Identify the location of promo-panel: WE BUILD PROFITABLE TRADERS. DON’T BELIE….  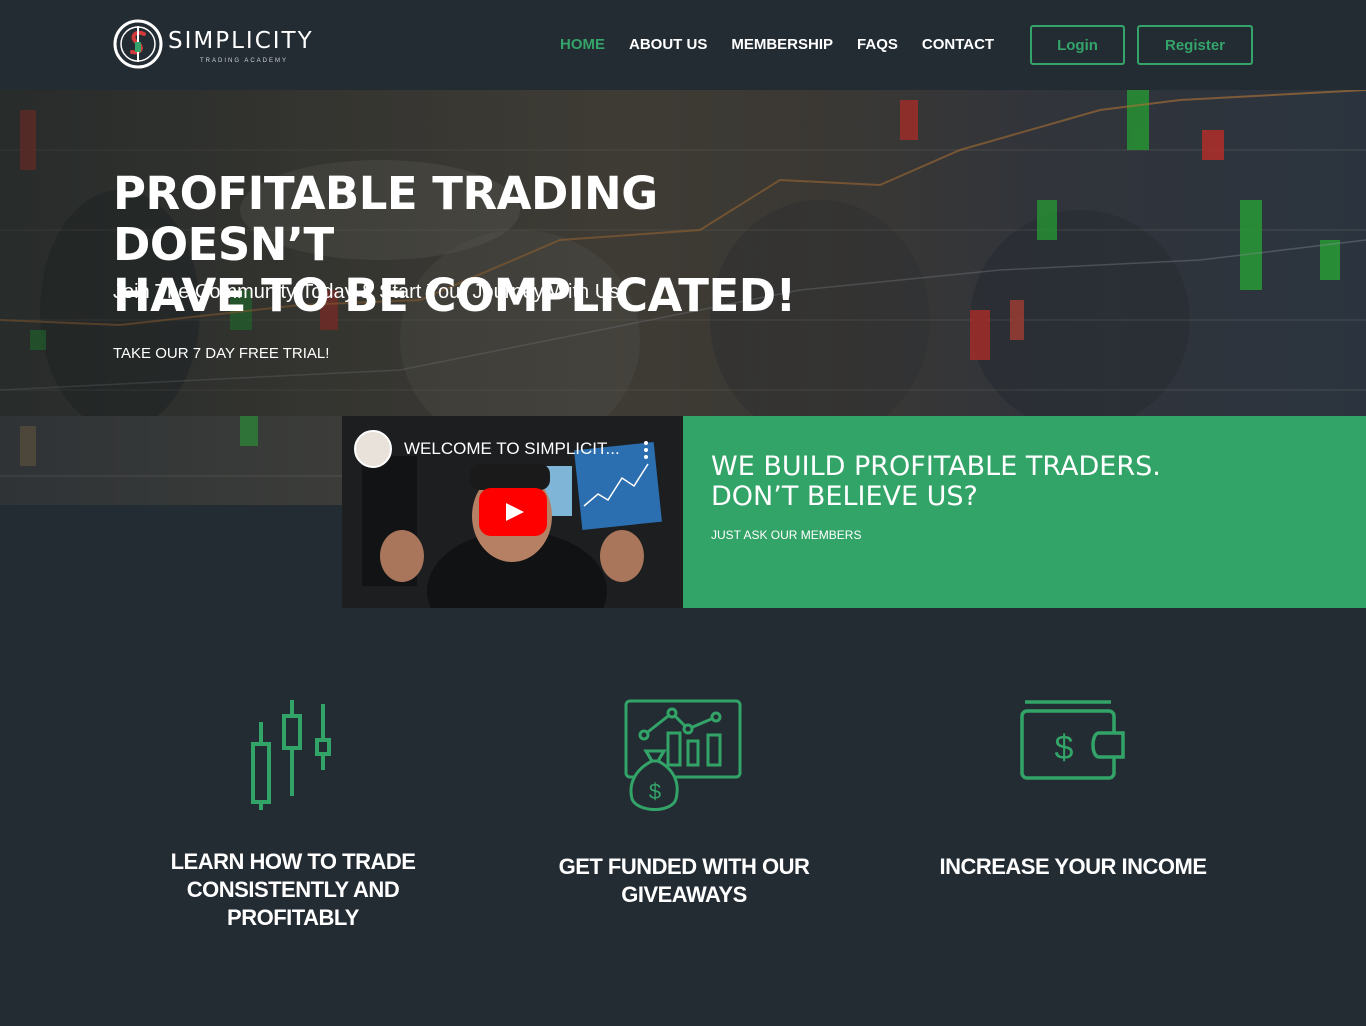
(1024, 512).